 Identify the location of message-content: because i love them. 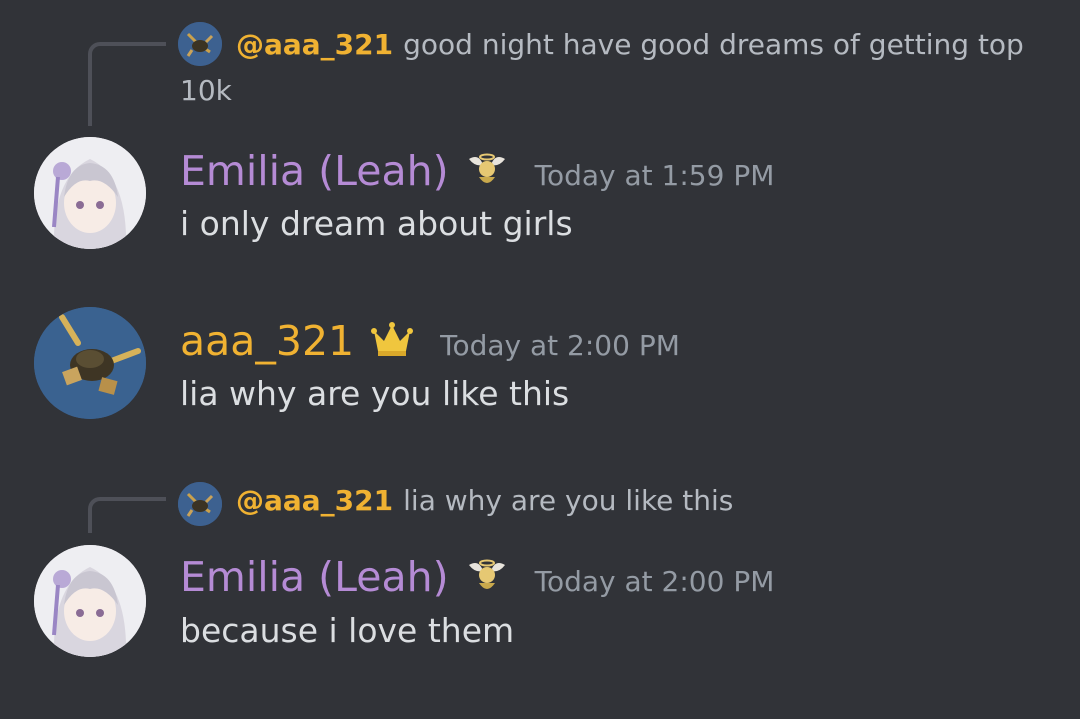
(347, 630).